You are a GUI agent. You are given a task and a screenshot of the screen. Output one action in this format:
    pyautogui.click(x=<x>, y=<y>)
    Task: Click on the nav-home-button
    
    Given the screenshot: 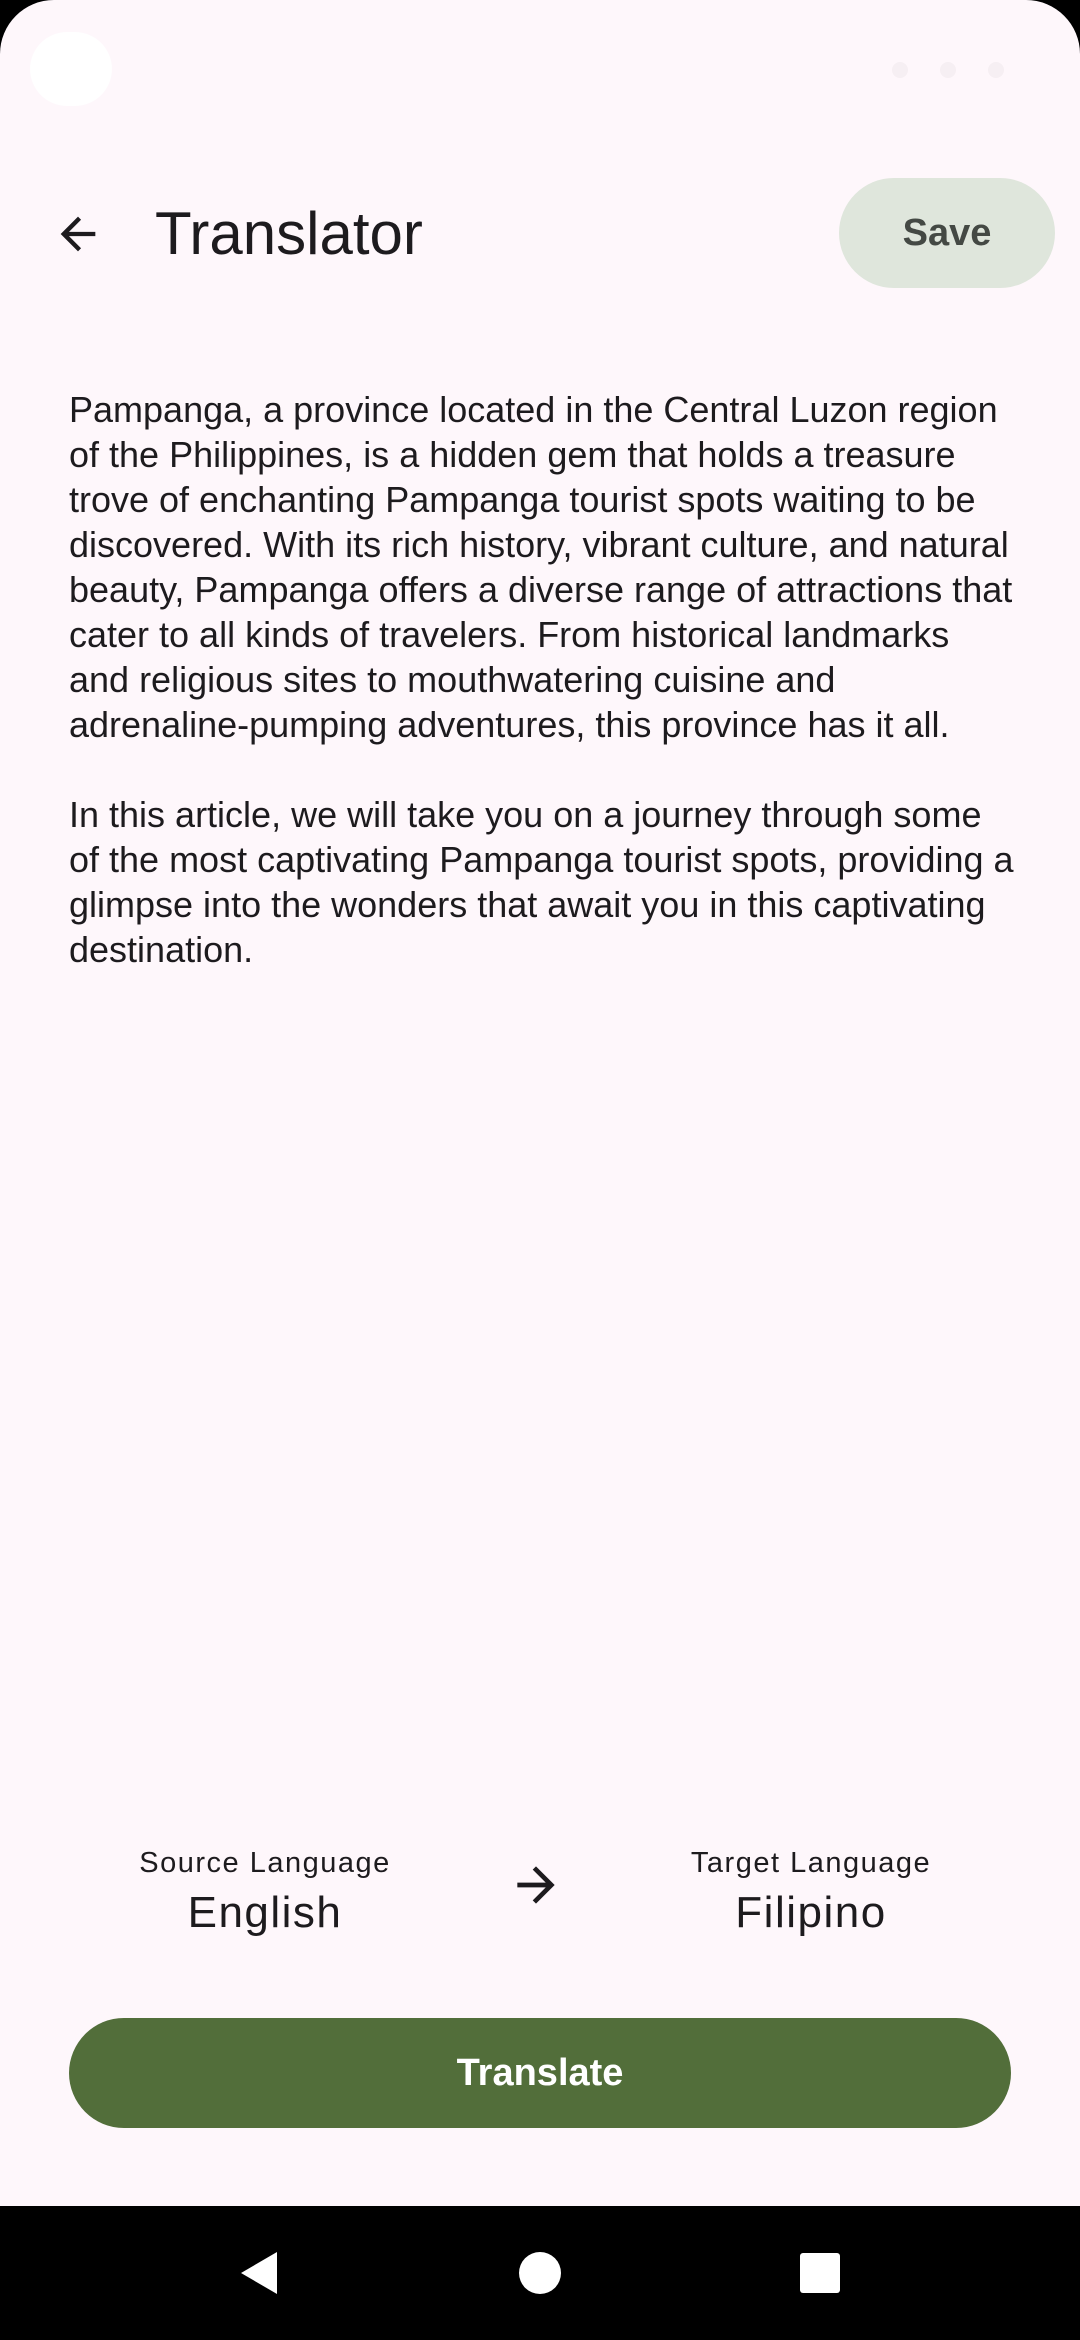 What is the action you would take?
    pyautogui.click(x=540, y=2273)
    